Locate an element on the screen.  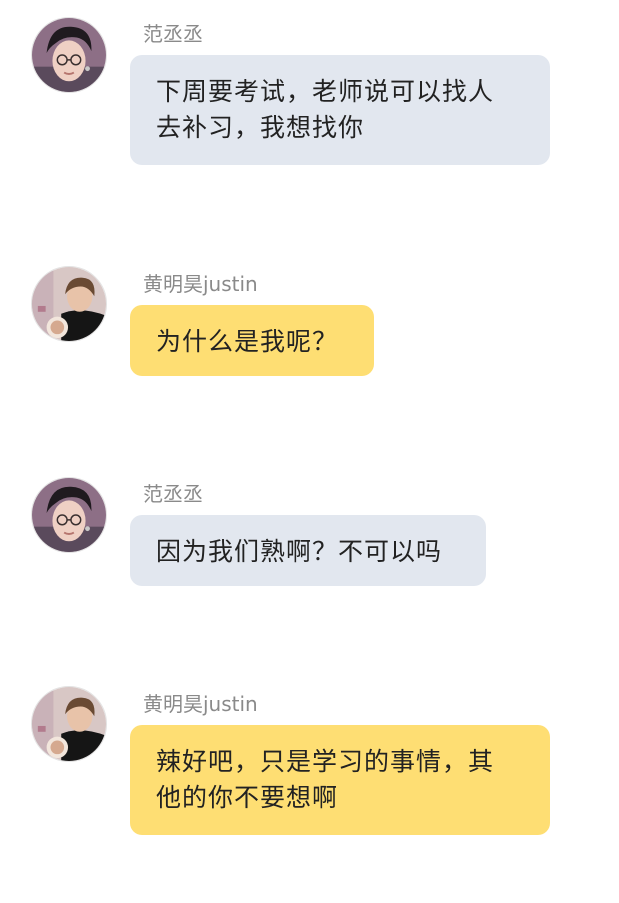
message-bubble: 为什么是我呢？ is located at coordinates (252, 340).